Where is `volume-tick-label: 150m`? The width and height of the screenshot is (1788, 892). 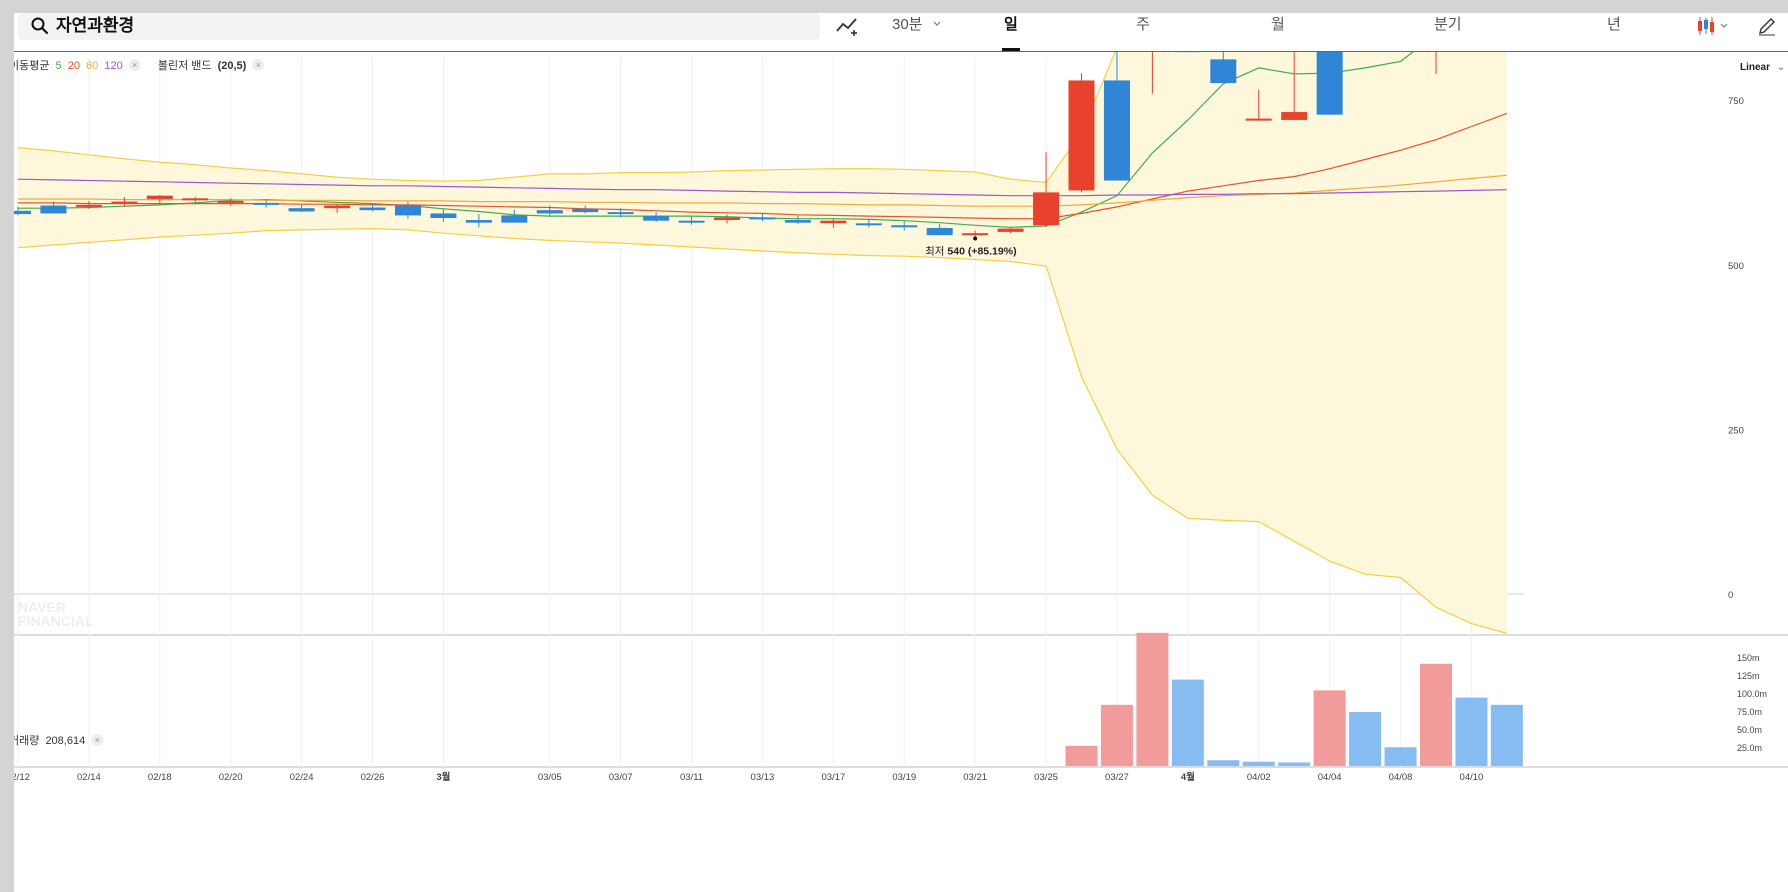 volume-tick-label: 150m is located at coordinates (1748, 658).